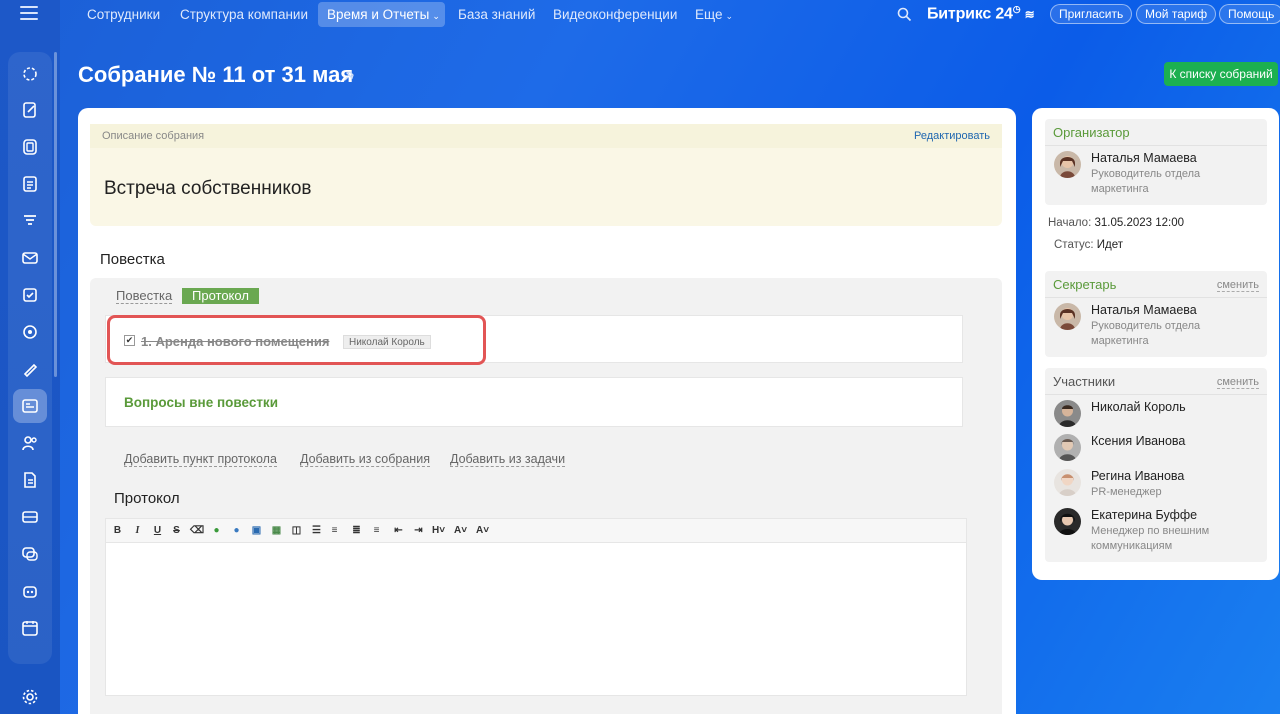  What do you see at coordinates (1110, 245) in the screenshot?
I see `status-value: Идет` at bounding box center [1110, 245].